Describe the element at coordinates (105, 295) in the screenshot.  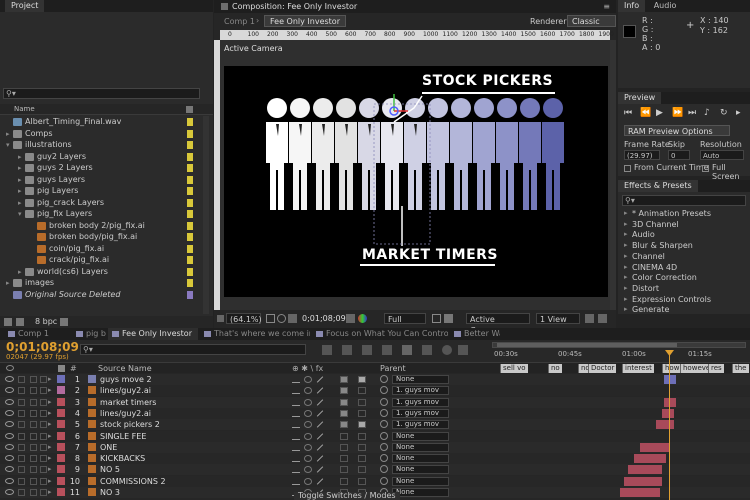
I see `project-item: Original Source Deleted` at that location.